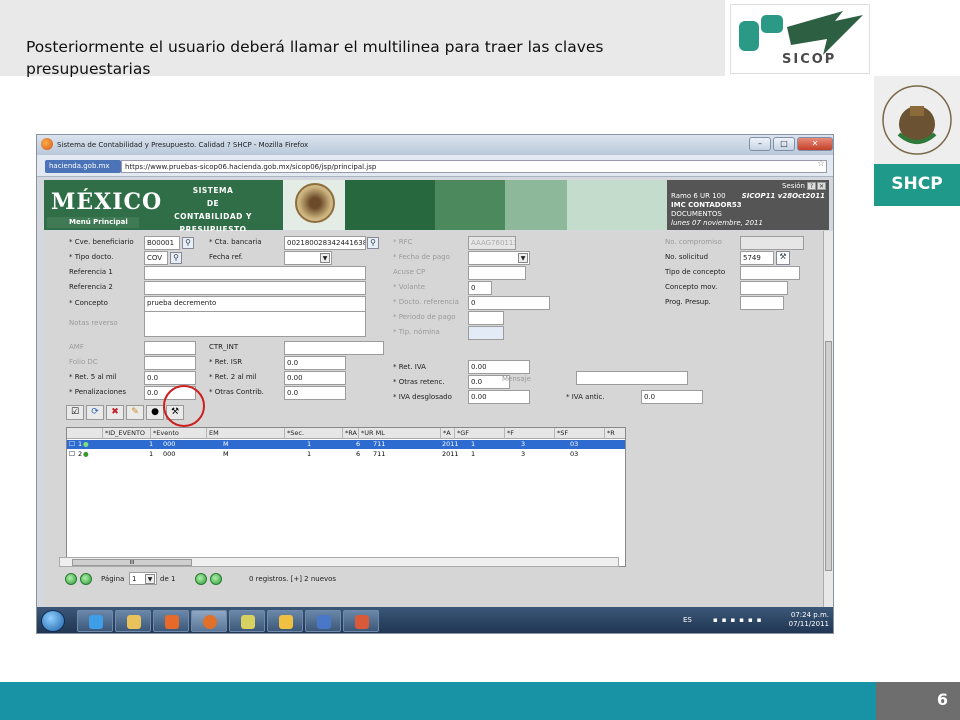 This screenshot has height=720, width=960. What do you see at coordinates (499, 397) in the screenshot?
I see `iva-desglosado-field: 0.00` at bounding box center [499, 397].